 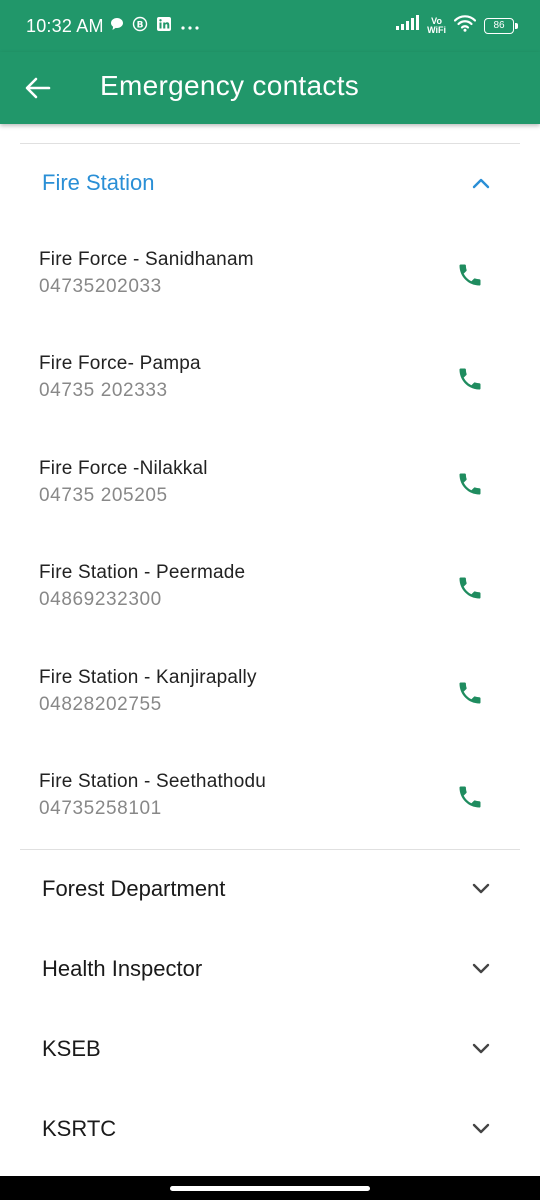 What do you see at coordinates (153, 781) in the screenshot?
I see `contact-name: Fire Station - Seethathodu` at bounding box center [153, 781].